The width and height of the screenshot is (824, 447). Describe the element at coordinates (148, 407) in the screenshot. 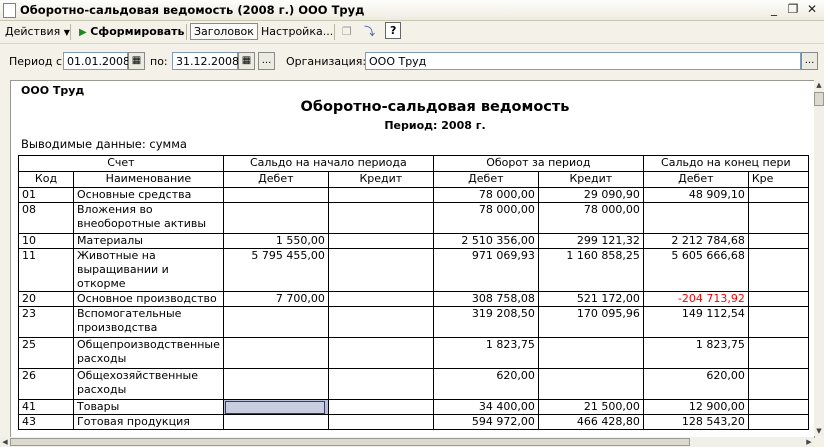

I see `cell-name: Товары` at that location.